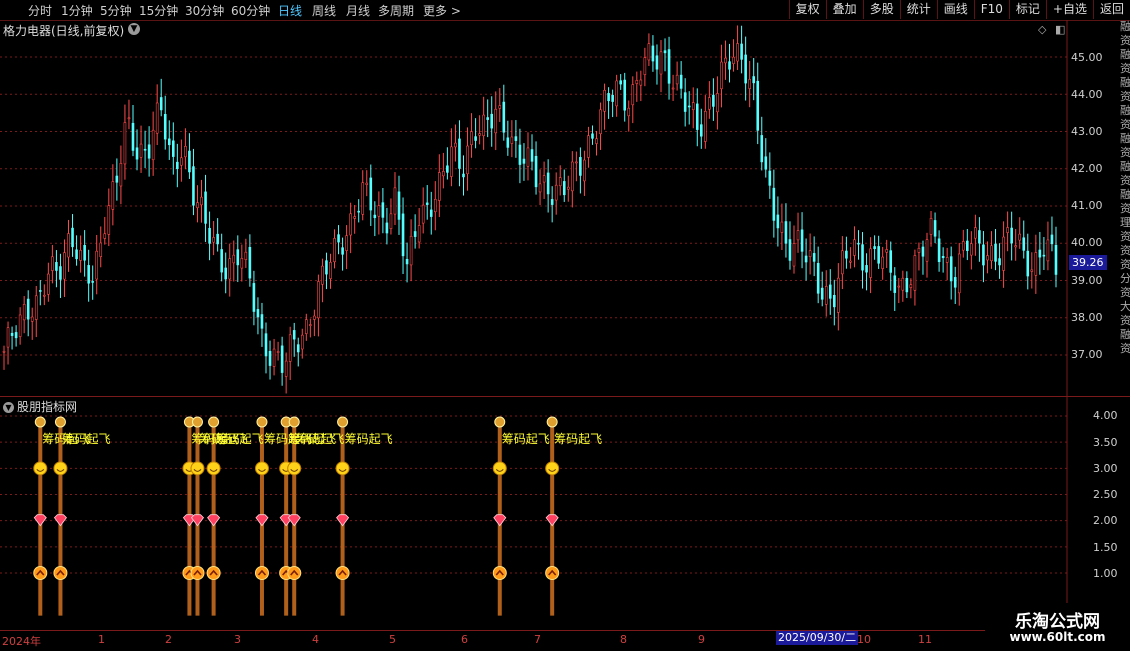  What do you see at coordinates (844, 9) in the screenshot?
I see `overlay-button: 叠加` at bounding box center [844, 9].